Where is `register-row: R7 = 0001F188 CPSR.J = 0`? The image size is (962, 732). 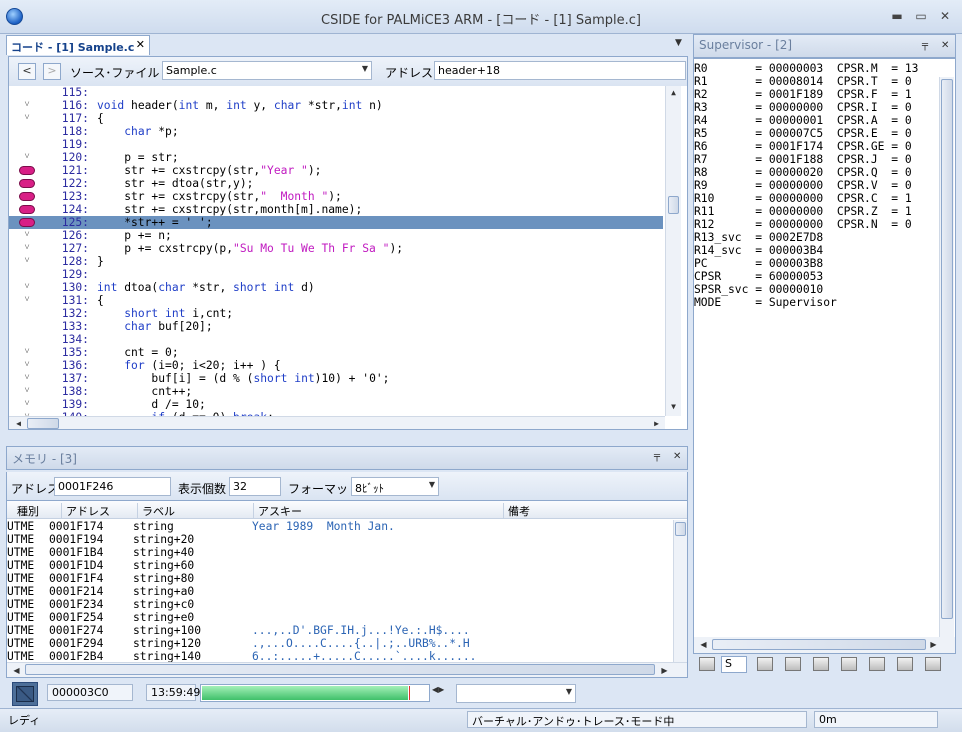 register-row: R7 = 0001F188 CPSR.J = 0 is located at coordinates (803, 159).